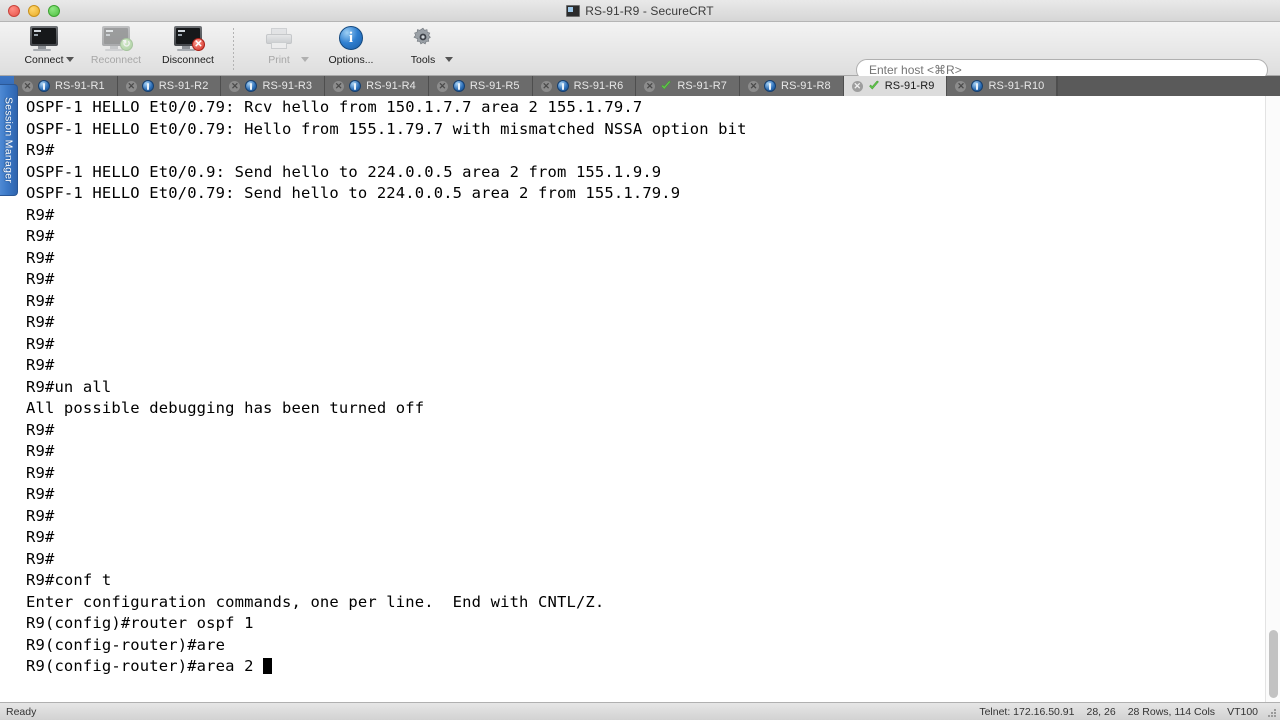  What do you see at coordinates (305, 59) in the screenshot?
I see `print-dropdown-caret` at bounding box center [305, 59].